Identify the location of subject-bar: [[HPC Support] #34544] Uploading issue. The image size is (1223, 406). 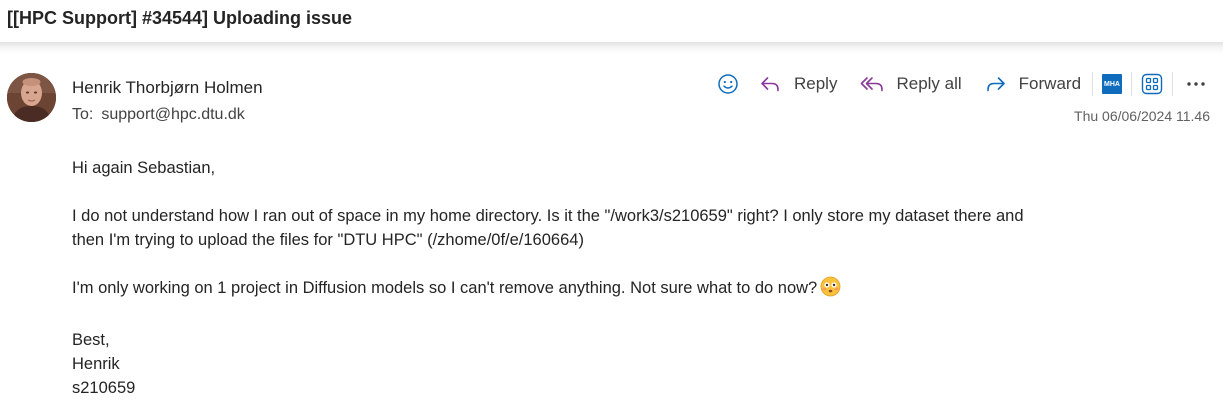
(611, 21).